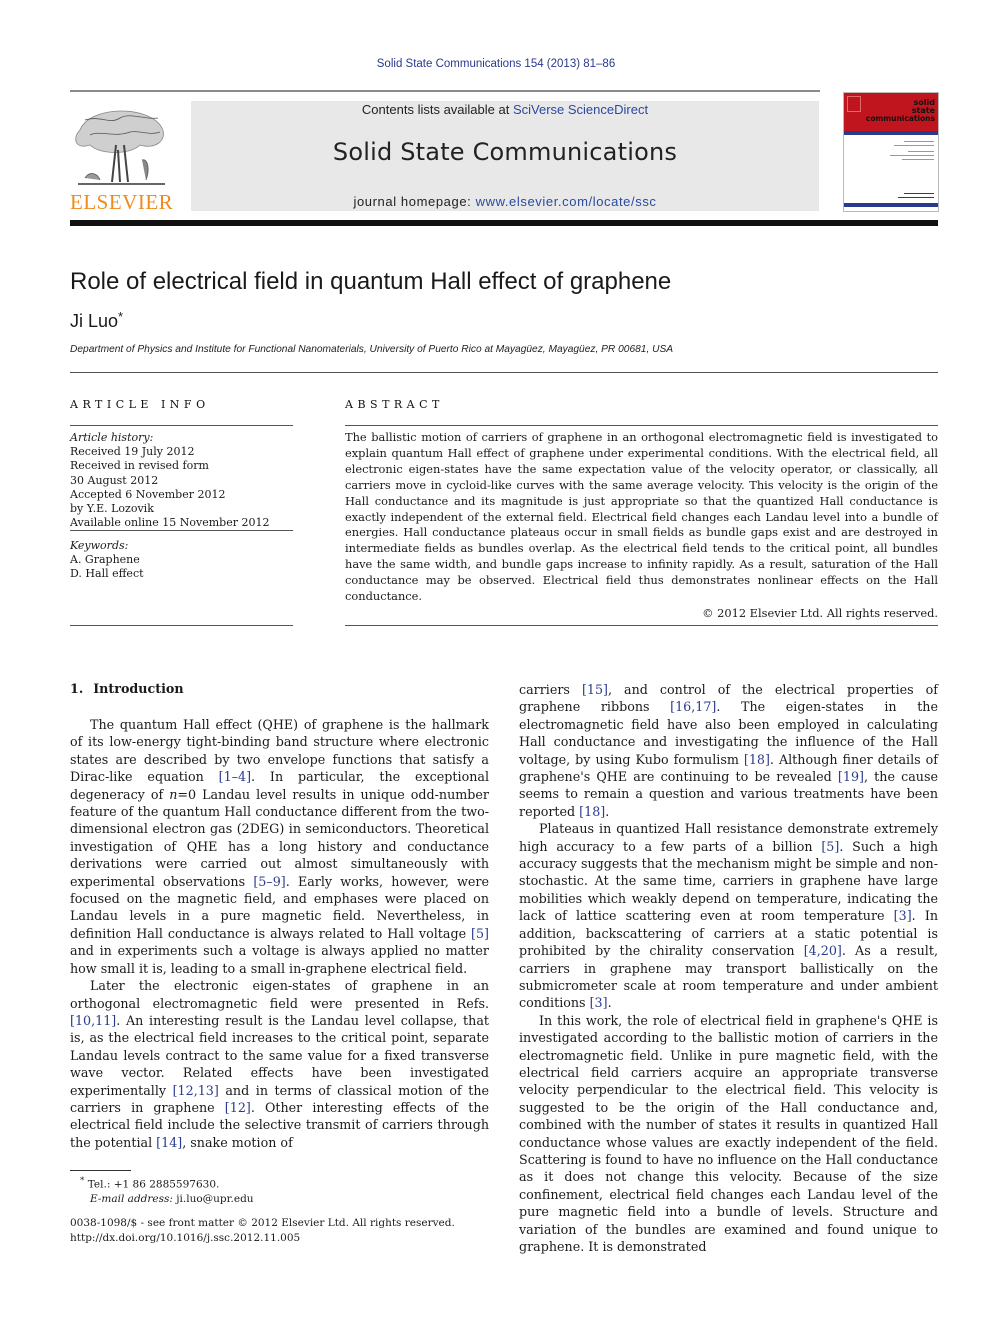  Describe the element at coordinates (99, 545) in the screenshot. I see `keywords-label: Keywords:` at that location.